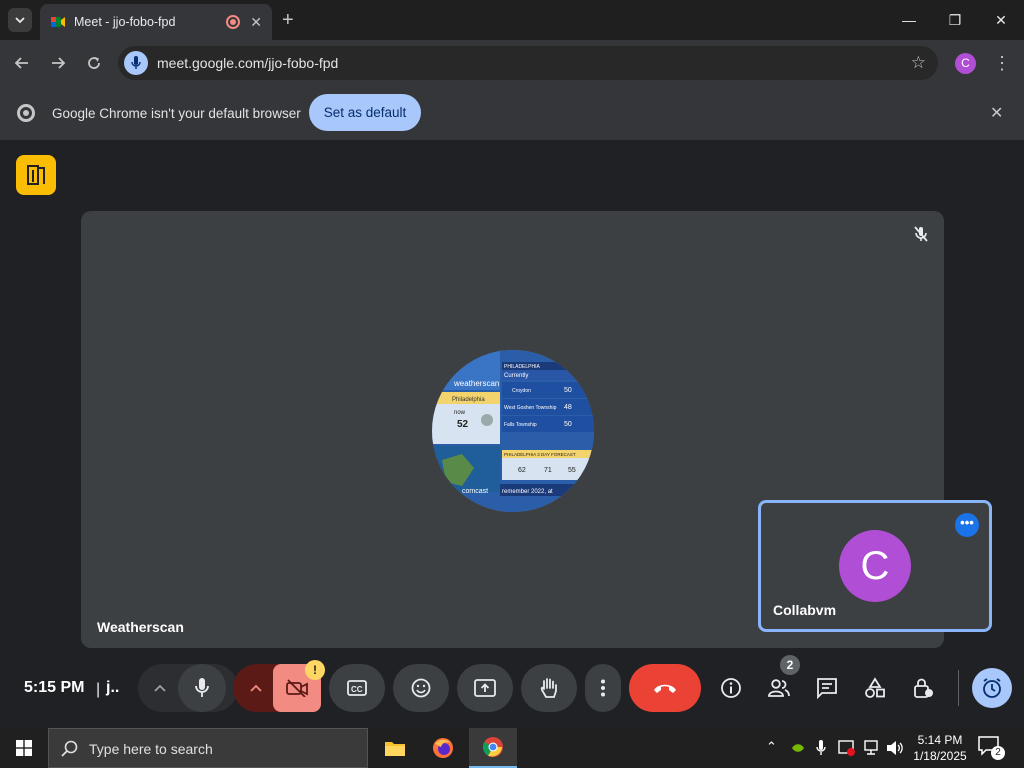 The image size is (1024, 768). I want to click on microphone-tray-icon, so click(821, 748).